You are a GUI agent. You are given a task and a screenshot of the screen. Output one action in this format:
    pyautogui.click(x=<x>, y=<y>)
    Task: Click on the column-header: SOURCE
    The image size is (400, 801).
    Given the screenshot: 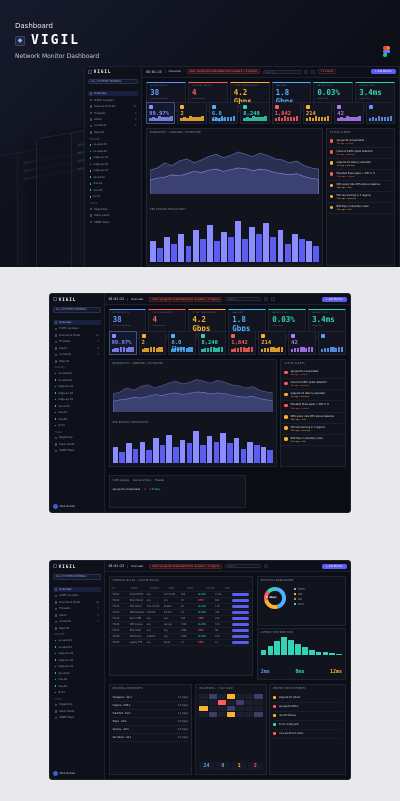 What is the action you would take?
    pyautogui.click(x=159, y=588)
    